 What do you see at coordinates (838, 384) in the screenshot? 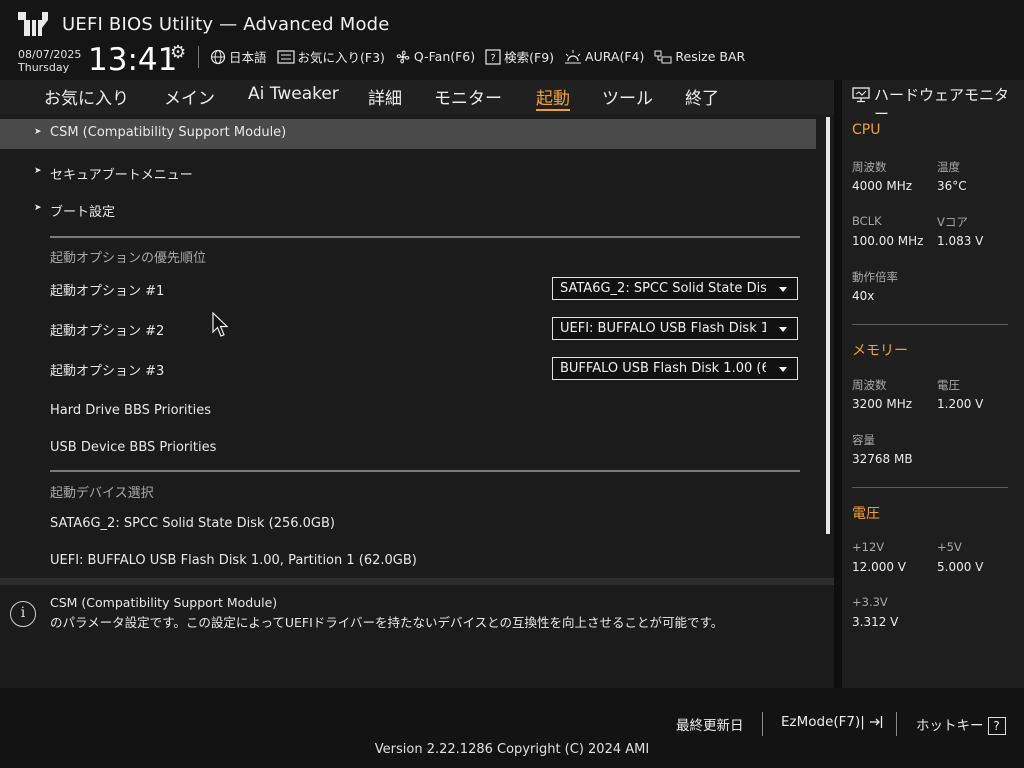
I see `panel-gap` at bounding box center [838, 384].